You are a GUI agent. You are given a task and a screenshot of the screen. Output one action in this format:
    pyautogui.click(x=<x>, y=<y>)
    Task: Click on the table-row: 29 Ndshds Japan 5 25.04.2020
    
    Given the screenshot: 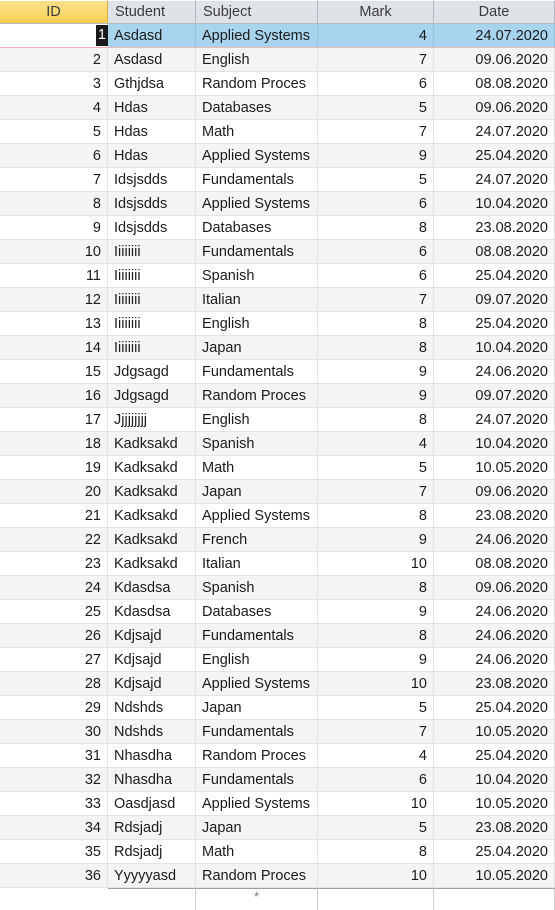 What is the action you would take?
    pyautogui.click(x=277, y=708)
    